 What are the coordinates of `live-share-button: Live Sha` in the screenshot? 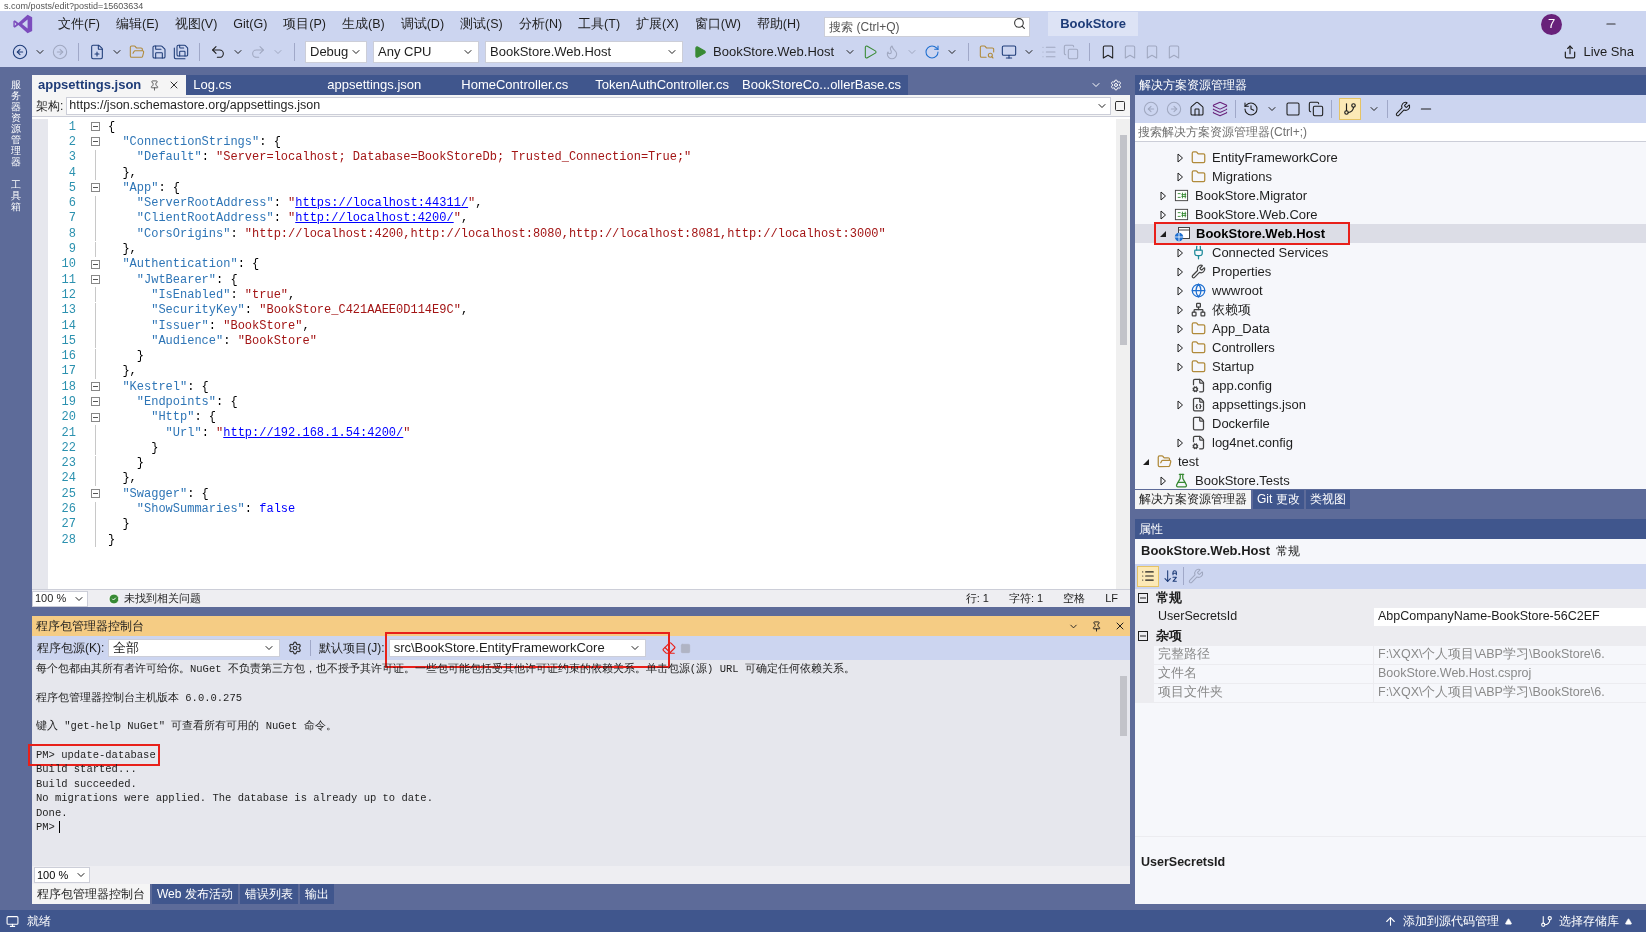 It's located at (1598, 52).